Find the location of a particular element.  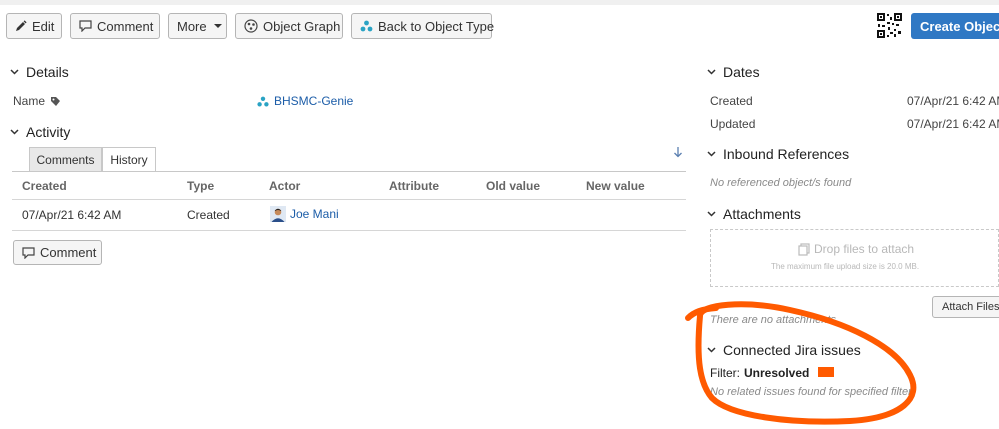

filter-value: Unresolved is located at coordinates (777, 373).